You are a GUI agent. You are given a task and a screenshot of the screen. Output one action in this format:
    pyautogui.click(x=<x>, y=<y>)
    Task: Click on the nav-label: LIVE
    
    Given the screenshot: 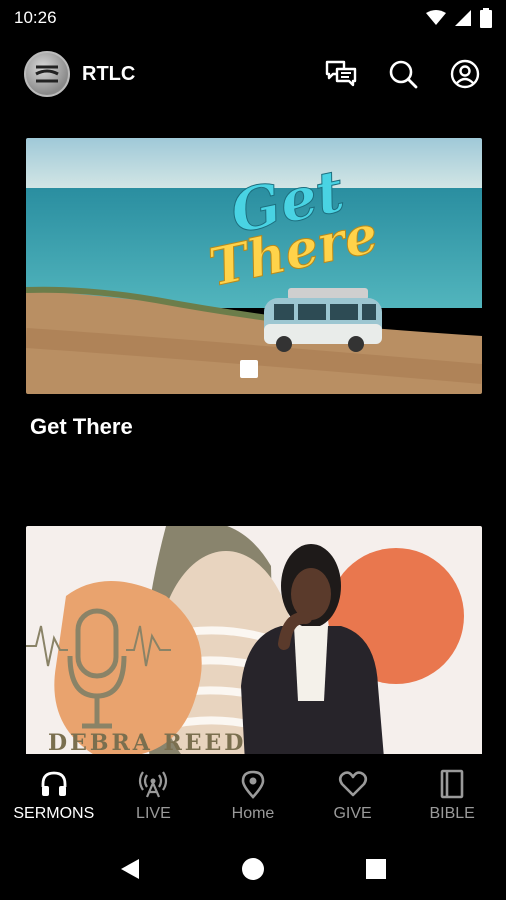 What is the action you would take?
    pyautogui.click(x=153, y=813)
    